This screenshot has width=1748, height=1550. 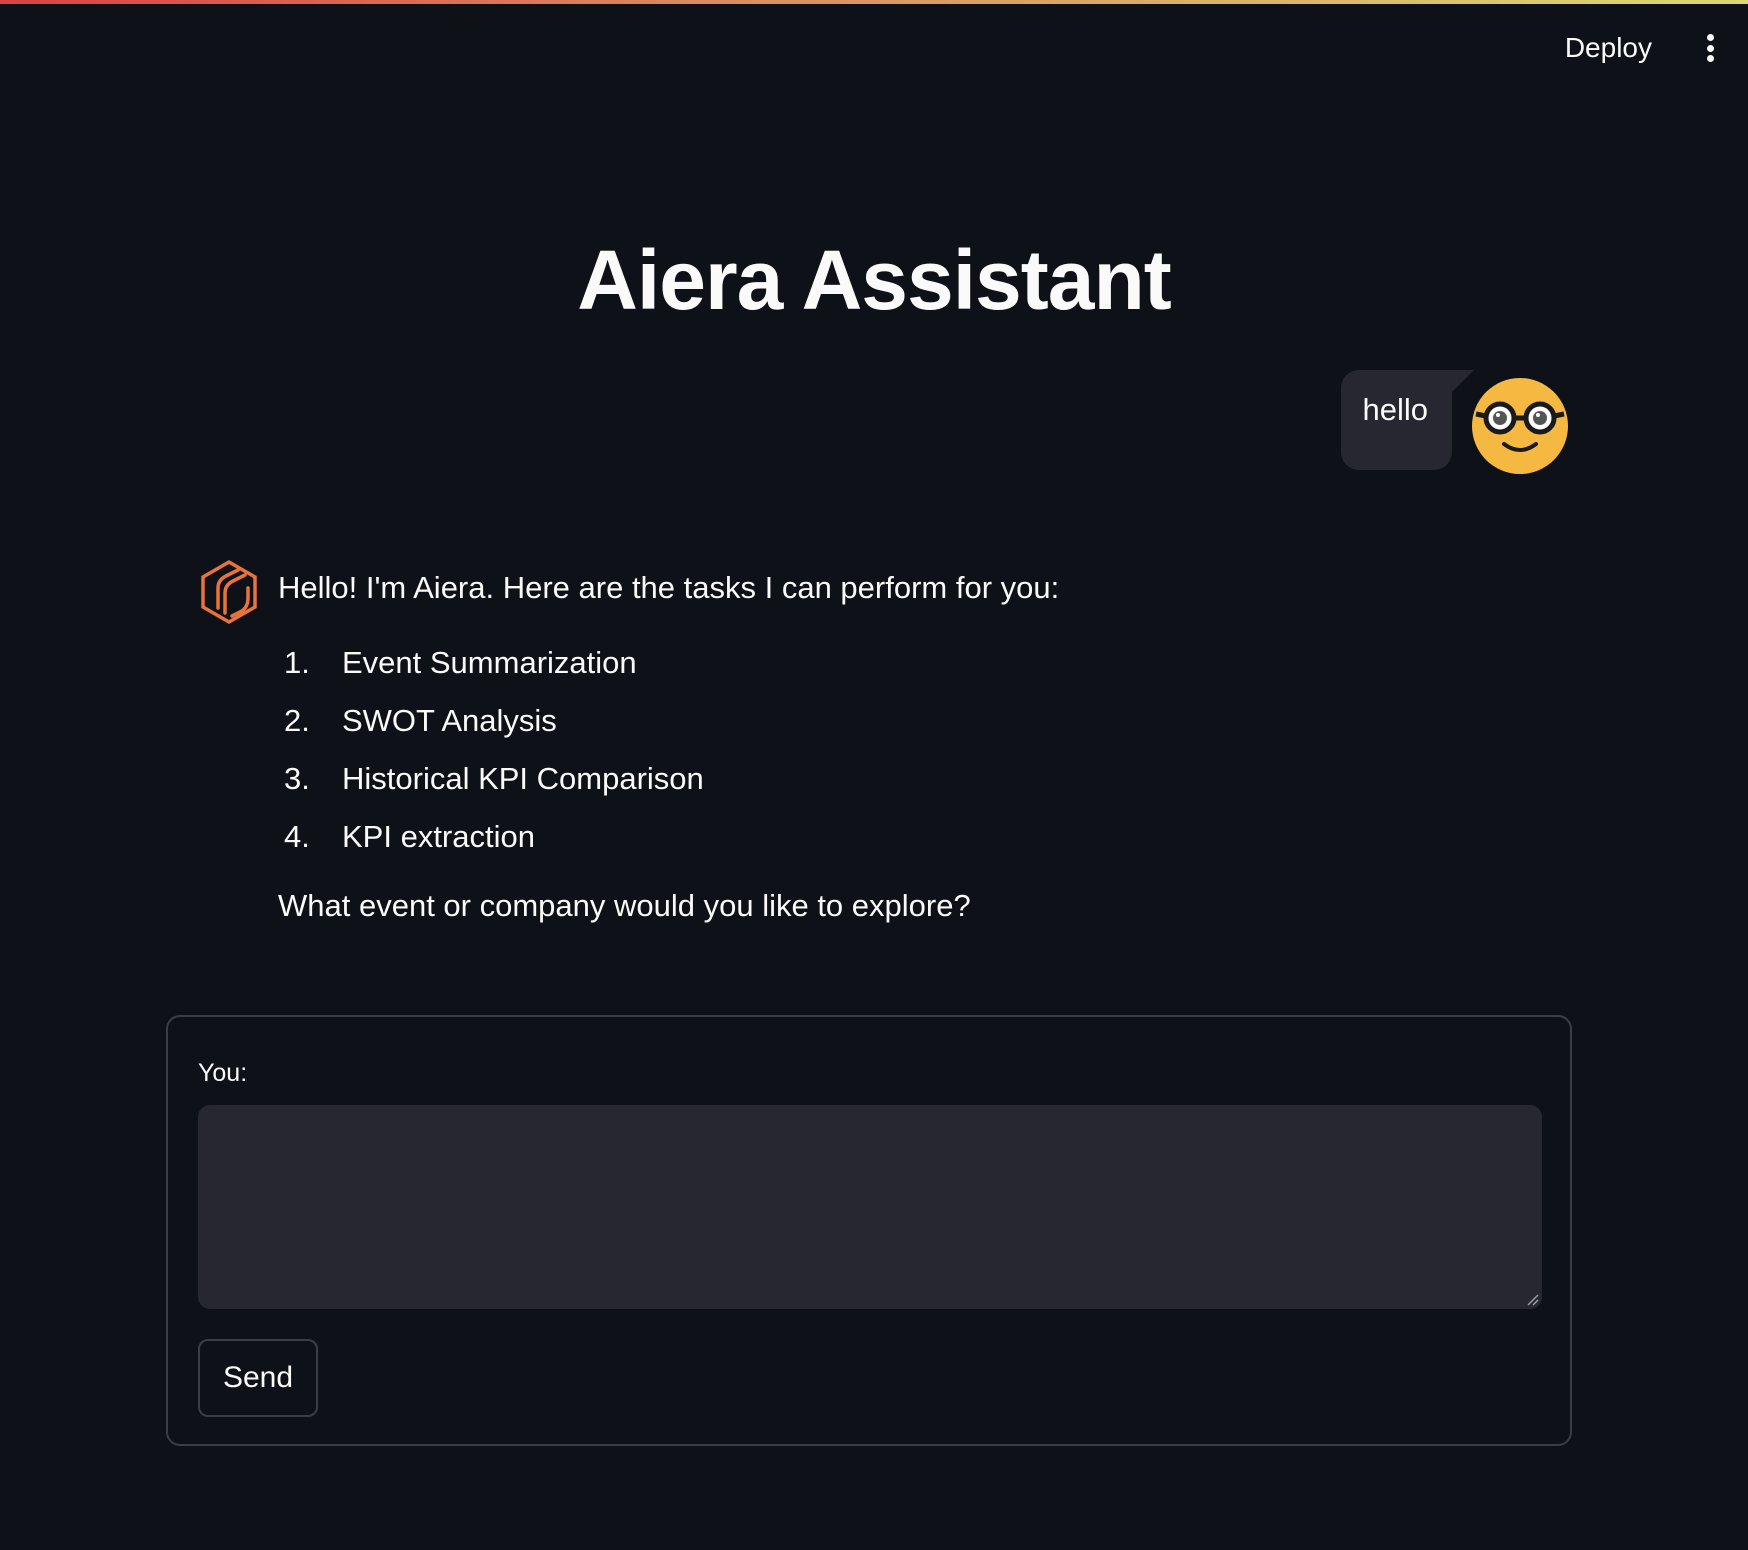 What do you see at coordinates (1407, 420) in the screenshot?
I see `user-message-bubble: hello` at bounding box center [1407, 420].